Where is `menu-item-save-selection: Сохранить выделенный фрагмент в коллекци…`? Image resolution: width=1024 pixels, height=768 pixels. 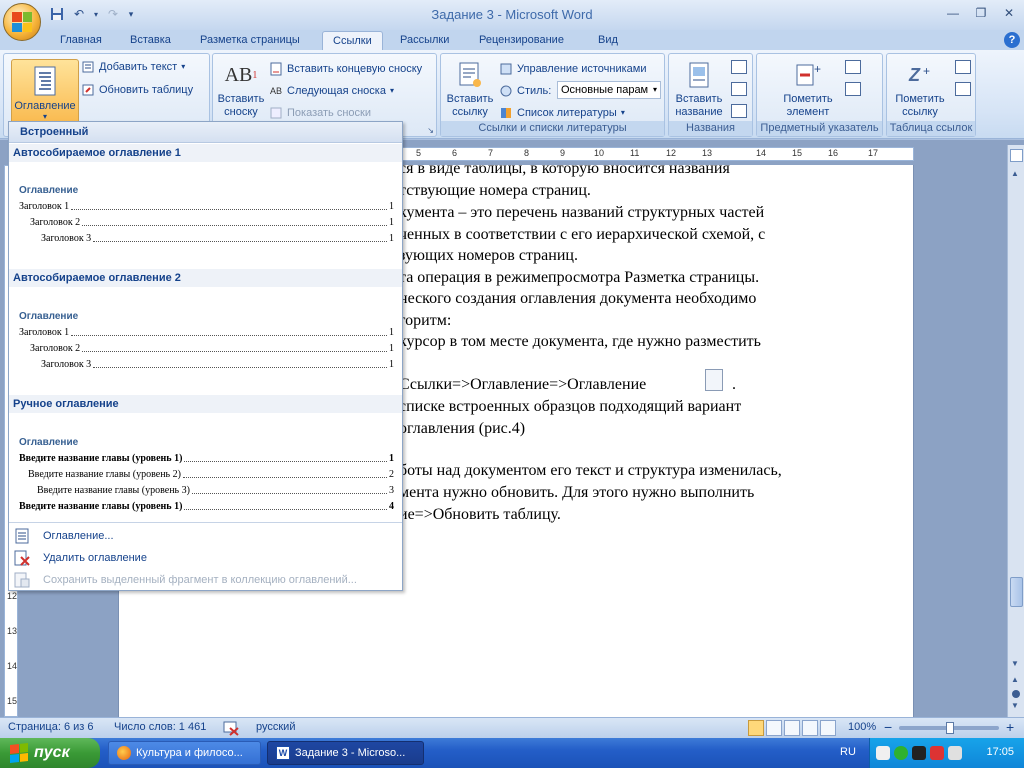 menu-item-save-selection: Сохранить выделенный фрагмент в коллекци… is located at coordinates (205, 580).